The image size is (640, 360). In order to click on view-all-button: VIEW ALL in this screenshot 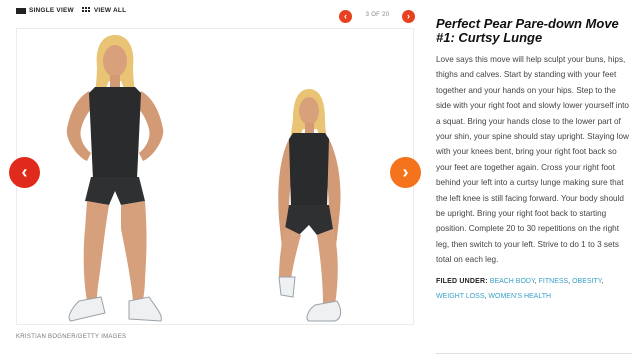, I will do `click(104, 10)`.